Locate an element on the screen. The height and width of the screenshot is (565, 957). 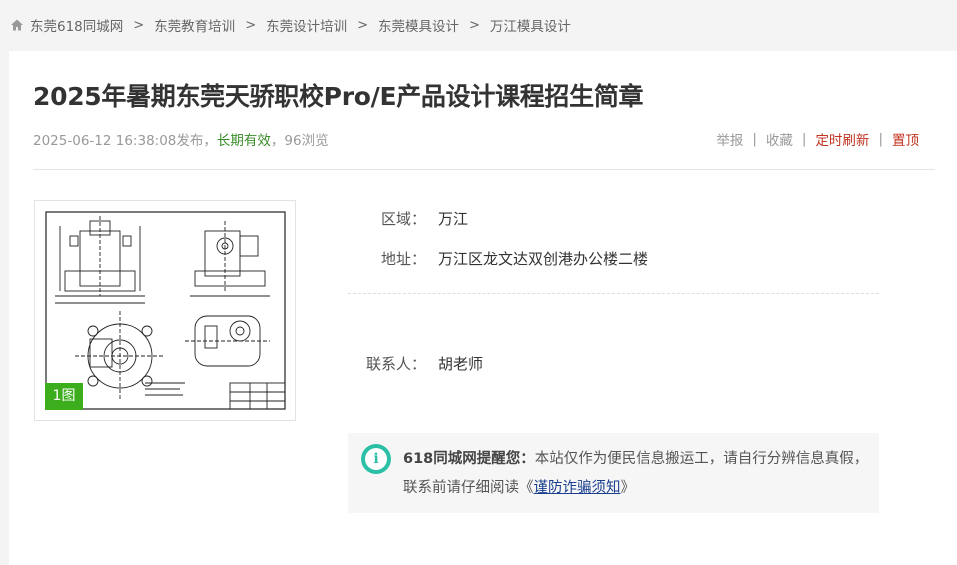
contact-row: 联系人： 胡老师 is located at coordinates (415, 363).